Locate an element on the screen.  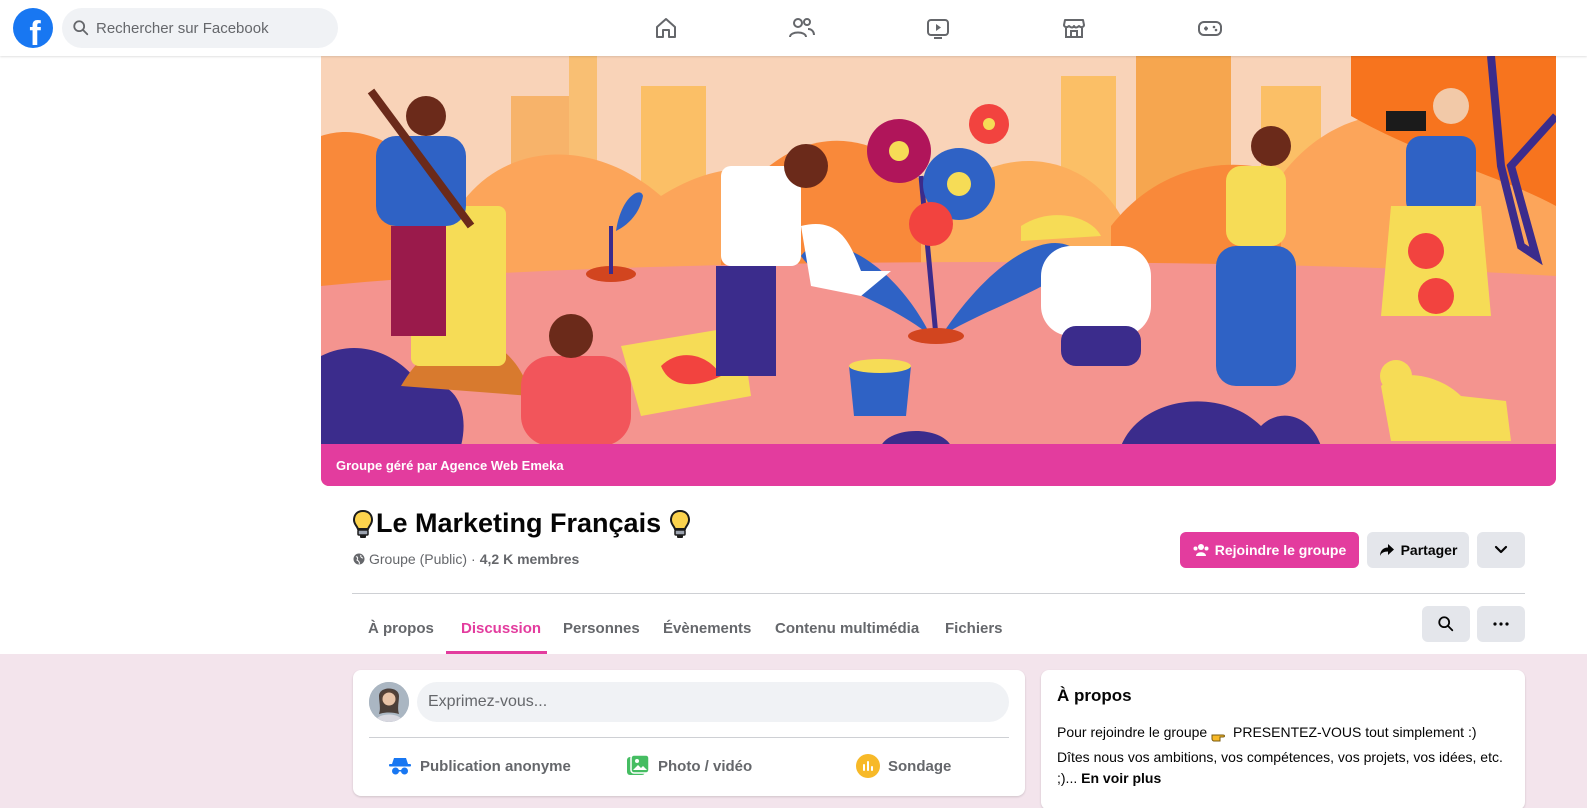
tab-about: À propos is located at coordinates (401, 628).